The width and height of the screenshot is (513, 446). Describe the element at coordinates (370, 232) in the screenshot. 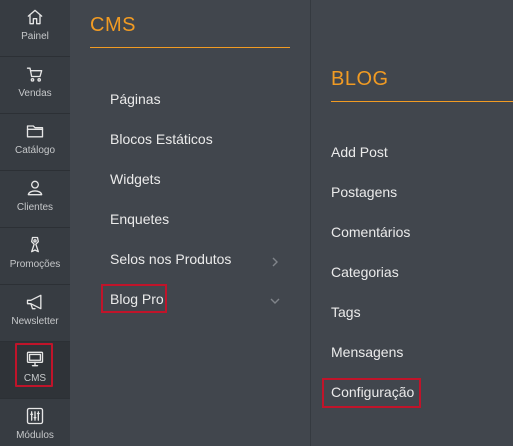

I see `blog-item-comentarios: Comentários` at that location.